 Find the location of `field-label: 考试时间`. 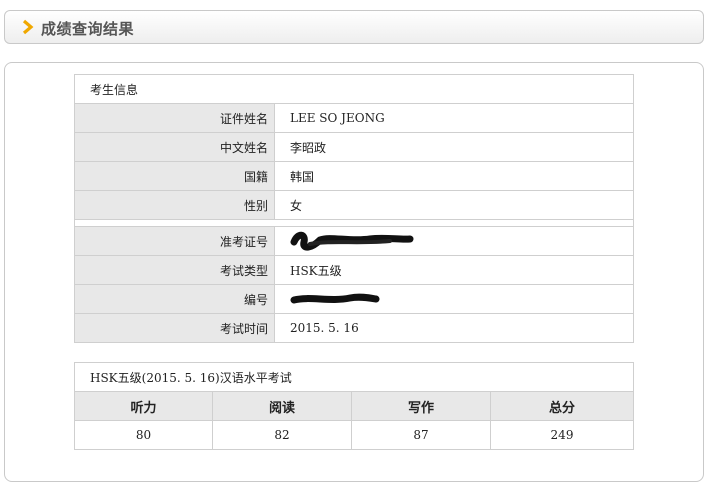

field-label: 考试时间 is located at coordinates (174, 328).